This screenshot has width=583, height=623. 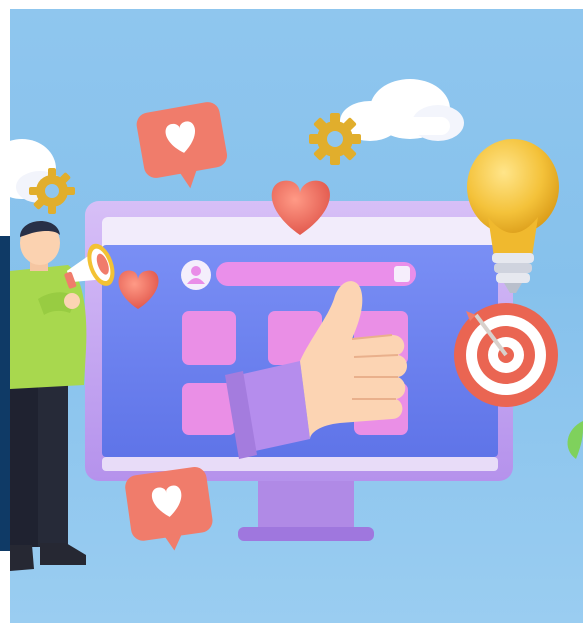 I want to click on heart-bubble-bottom, so click(x=169, y=509).